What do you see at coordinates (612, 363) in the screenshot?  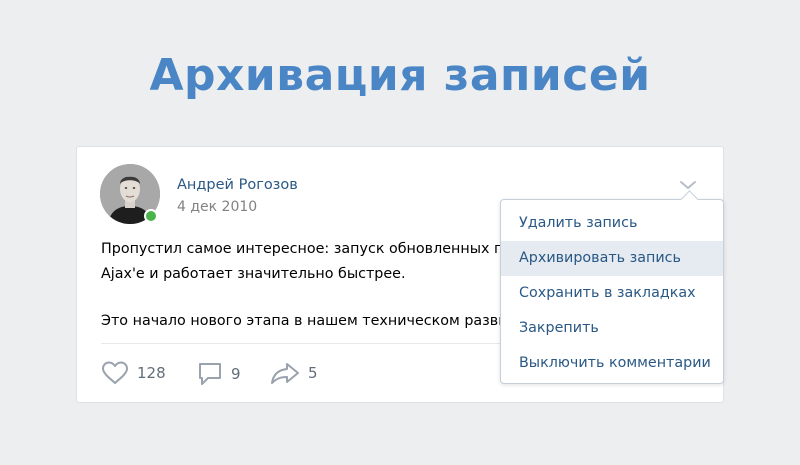 I see `menu-item-disable-comments: Выключить комментарии` at bounding box center [612, 363].